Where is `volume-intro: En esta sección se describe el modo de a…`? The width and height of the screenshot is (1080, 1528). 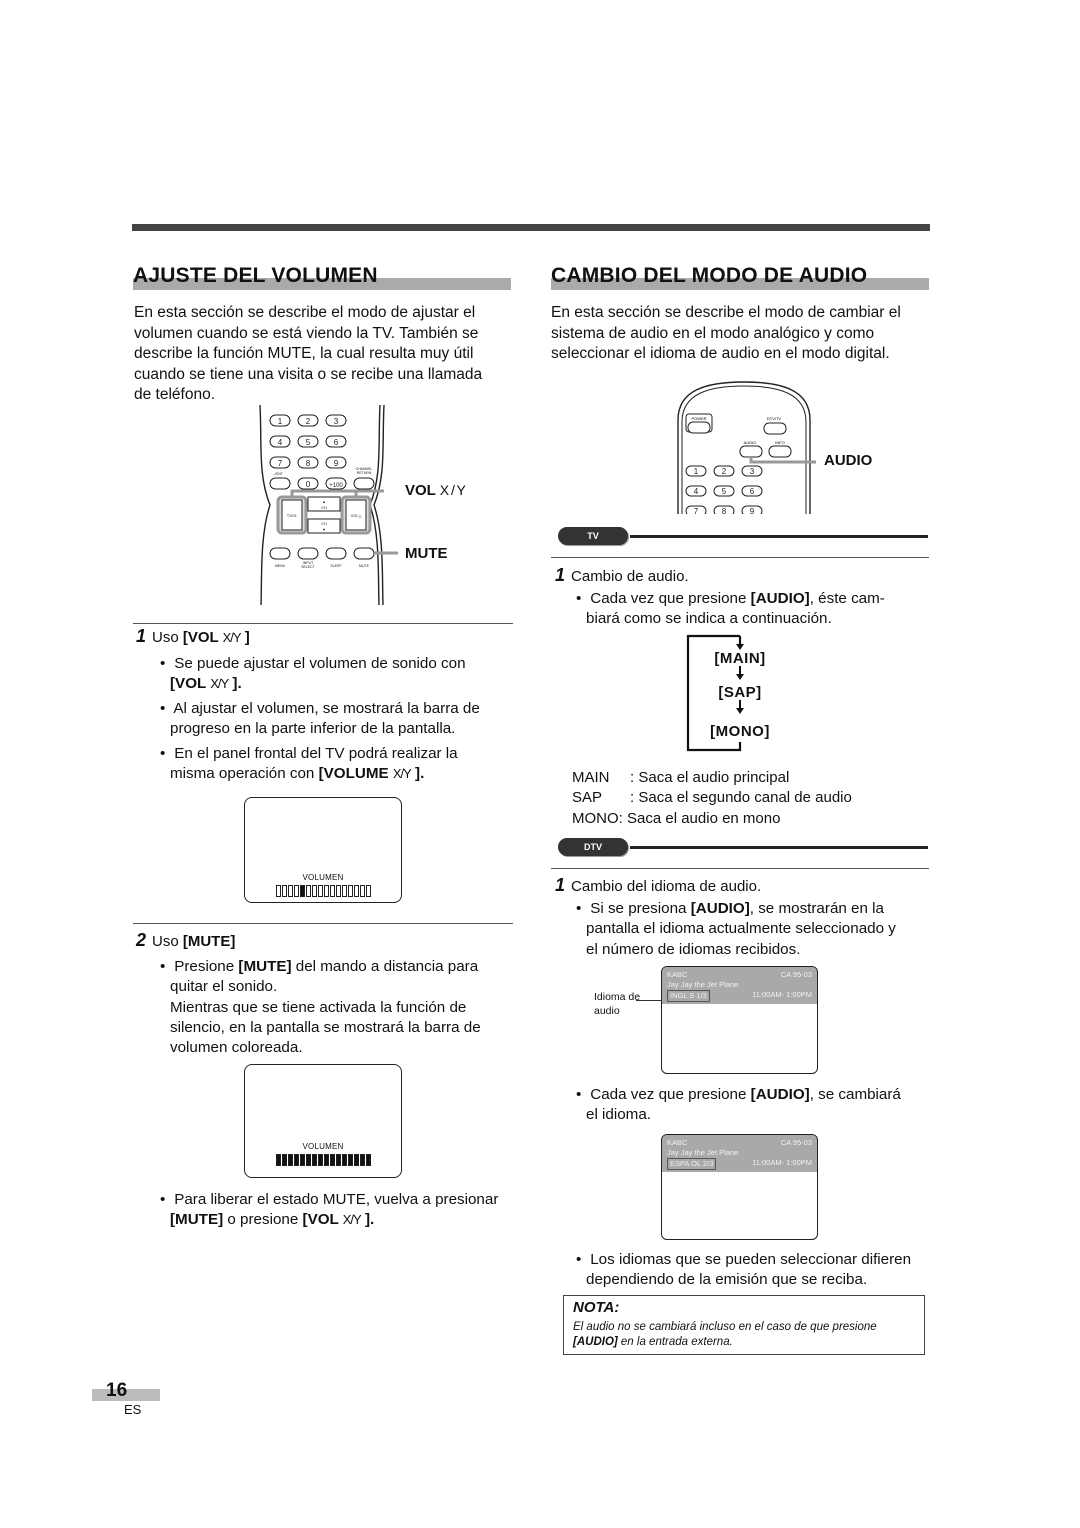 volume-intro: En esta sección se describe el modo de a… is located at coordinates (324, 354).